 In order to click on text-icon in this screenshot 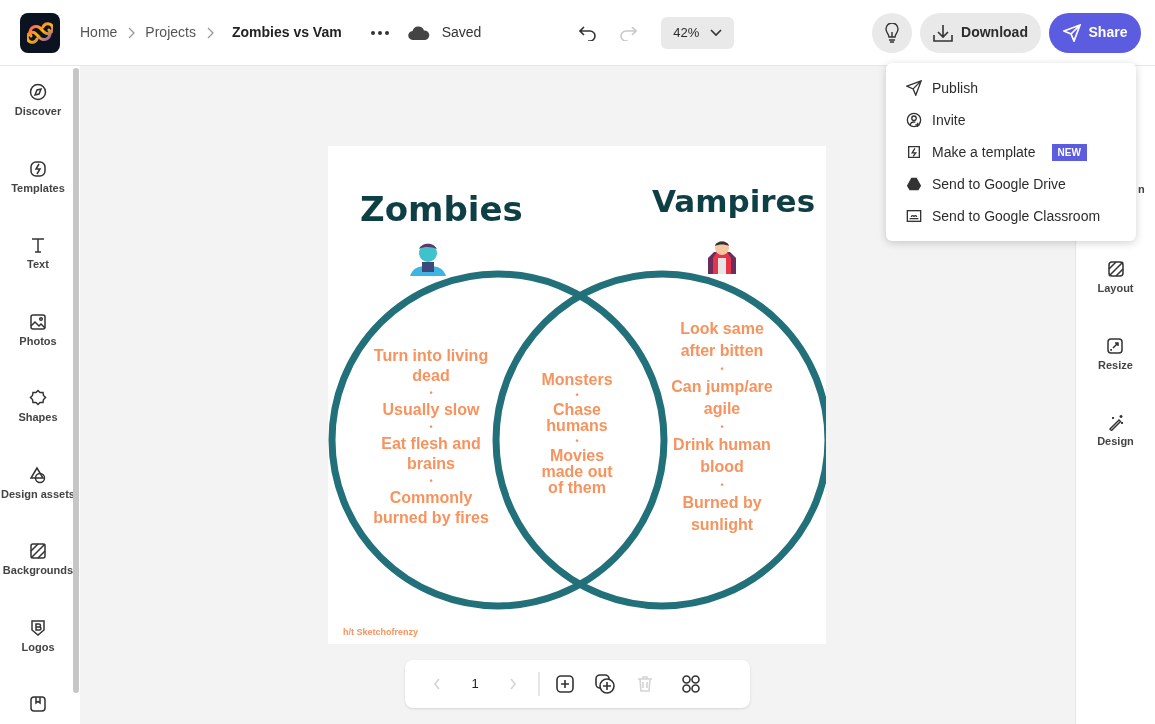, I will do `click(38, 245)`.